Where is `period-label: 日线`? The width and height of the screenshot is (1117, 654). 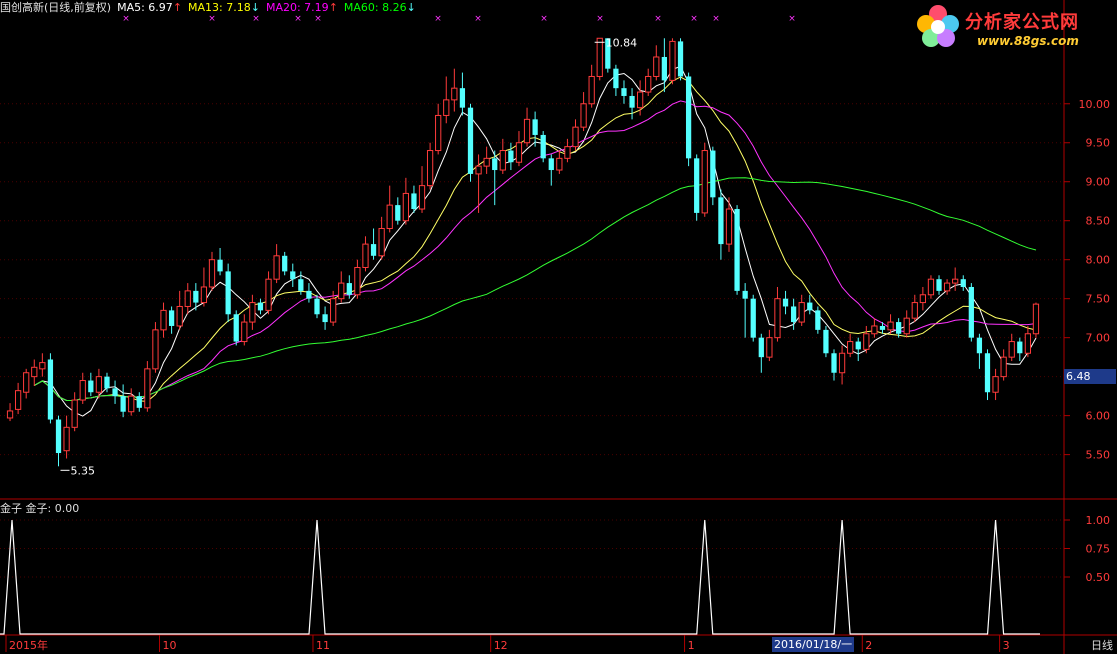
period-label: 日线 is located at coordinates (1102, 645).